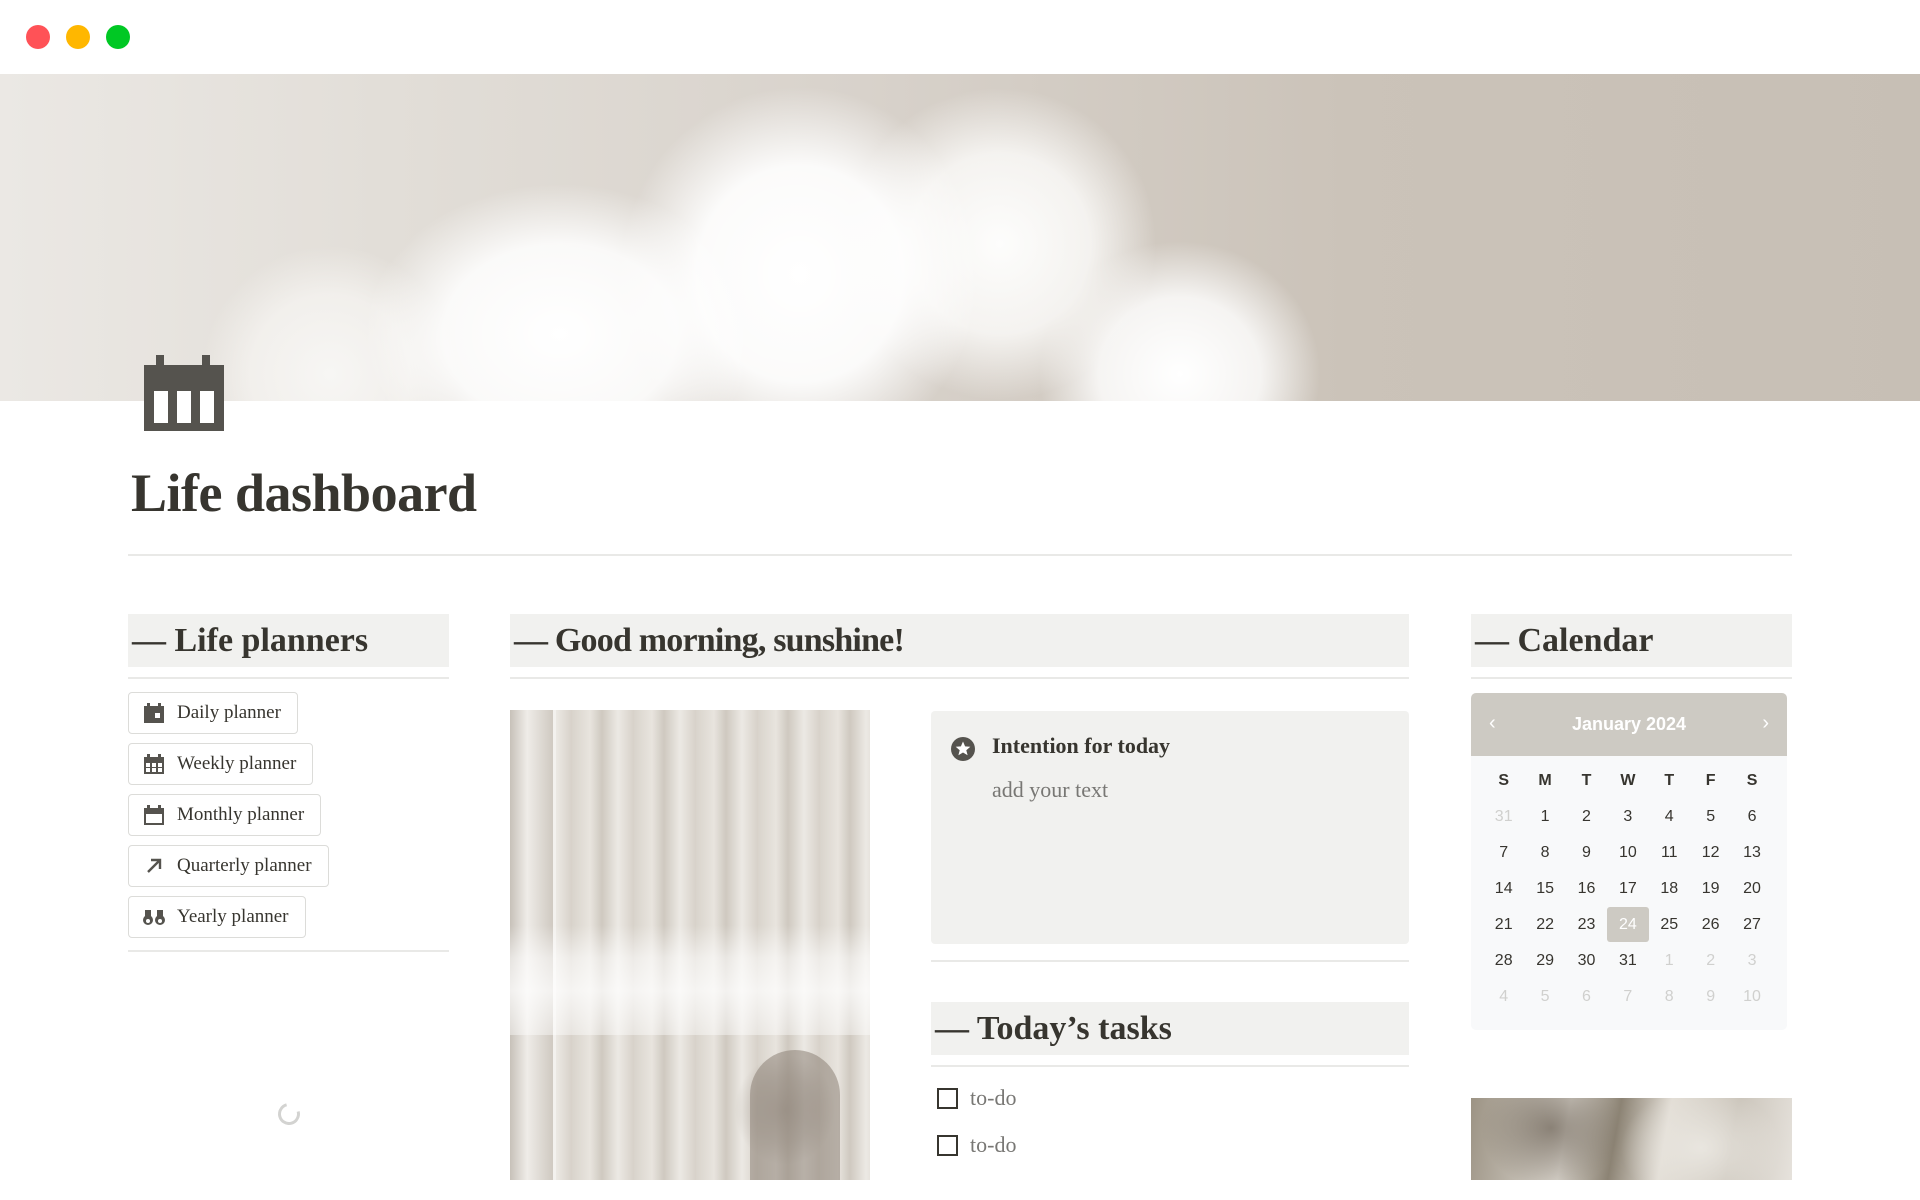  I want to click on weekly-planner-label: Weekly planner, so click(237, 763).